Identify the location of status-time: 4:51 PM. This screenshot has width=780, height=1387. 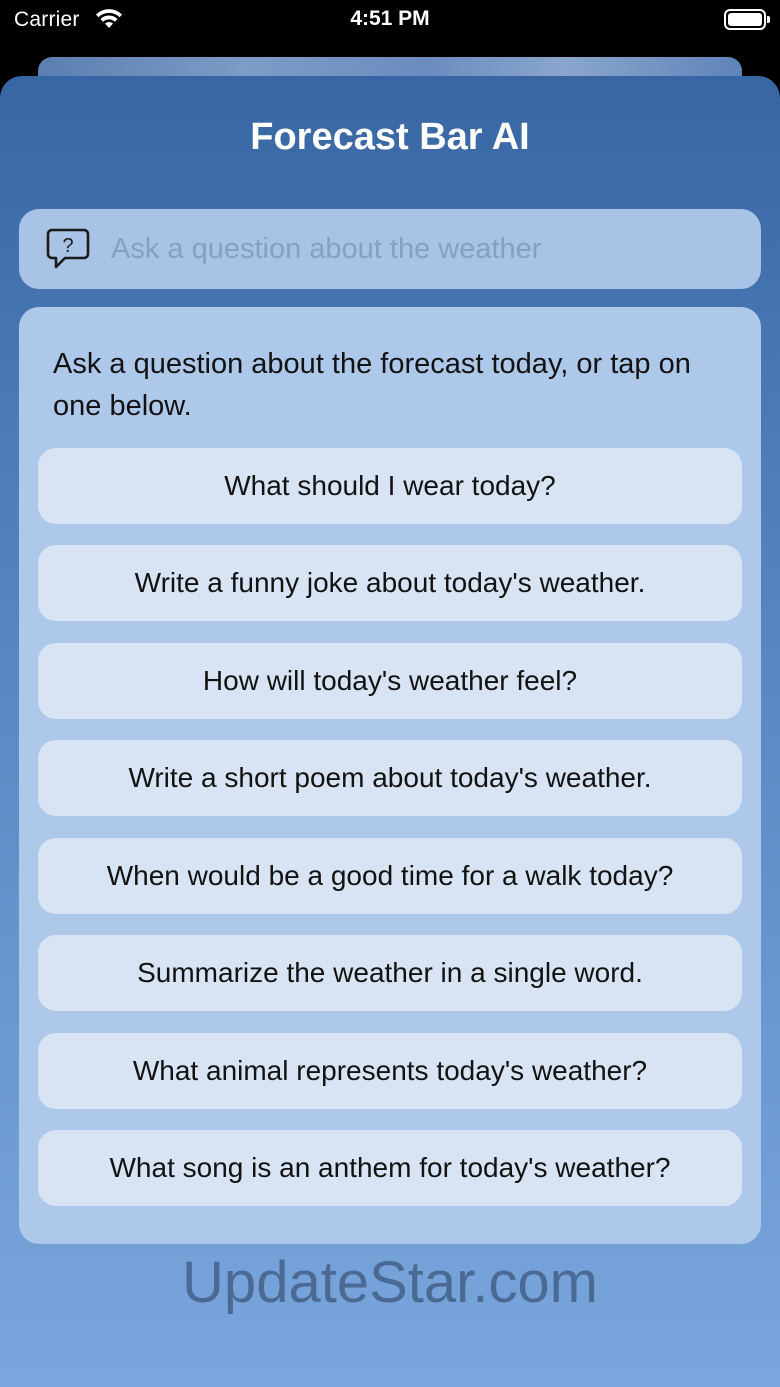
(390, 18).